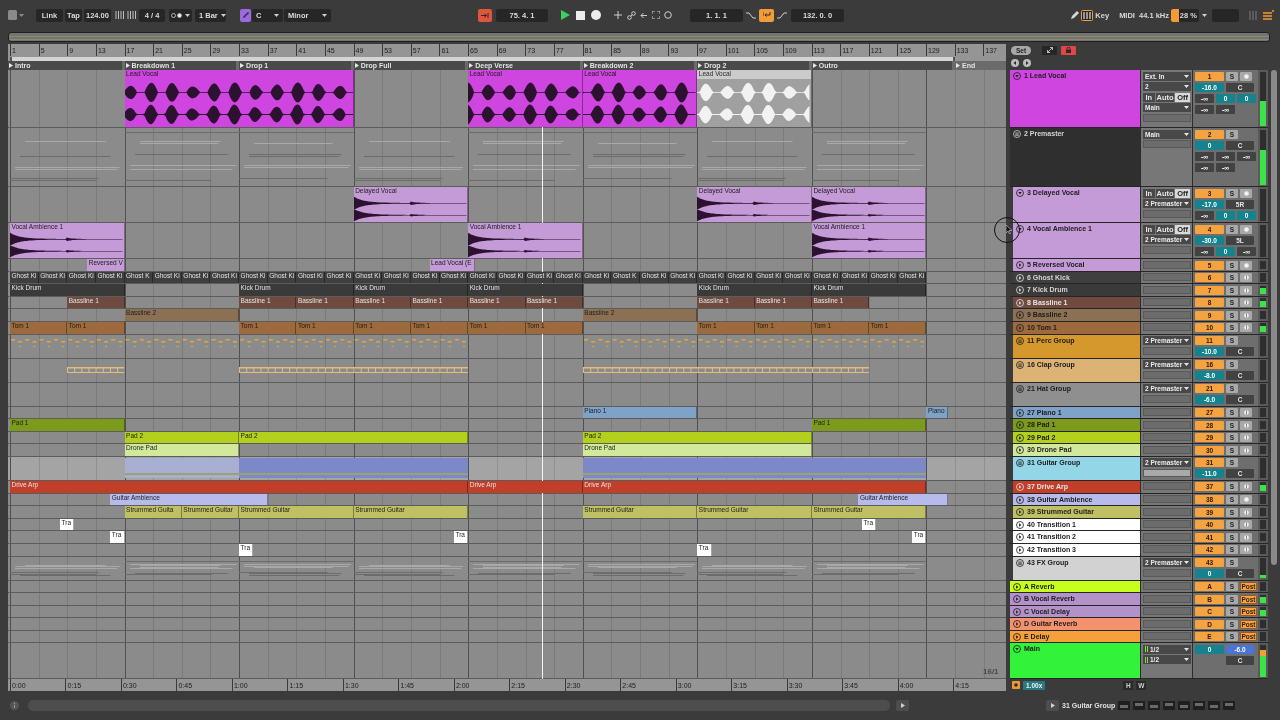 The image size is (1280, 720). What do you see at coordinates (245, 15) in the screenshot?
I see `scale-mode-button` at bounding box center [245, 15].